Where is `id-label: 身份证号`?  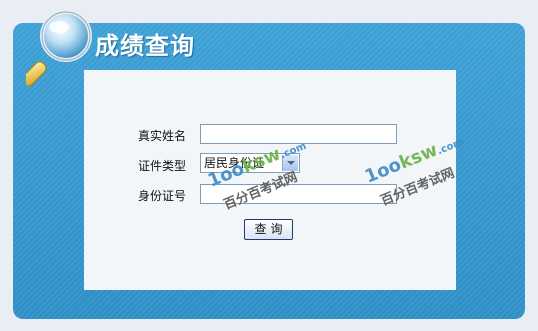 id-label: 身份证号 is located at coordinates (162, 196).